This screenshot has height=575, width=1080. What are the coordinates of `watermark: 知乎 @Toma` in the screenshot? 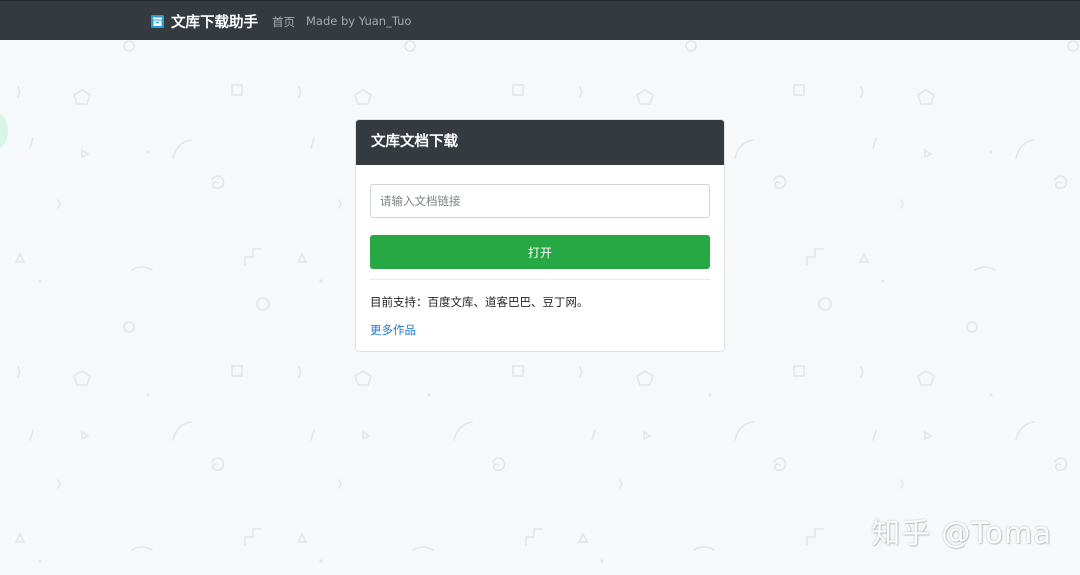 It's located at (961, 533).